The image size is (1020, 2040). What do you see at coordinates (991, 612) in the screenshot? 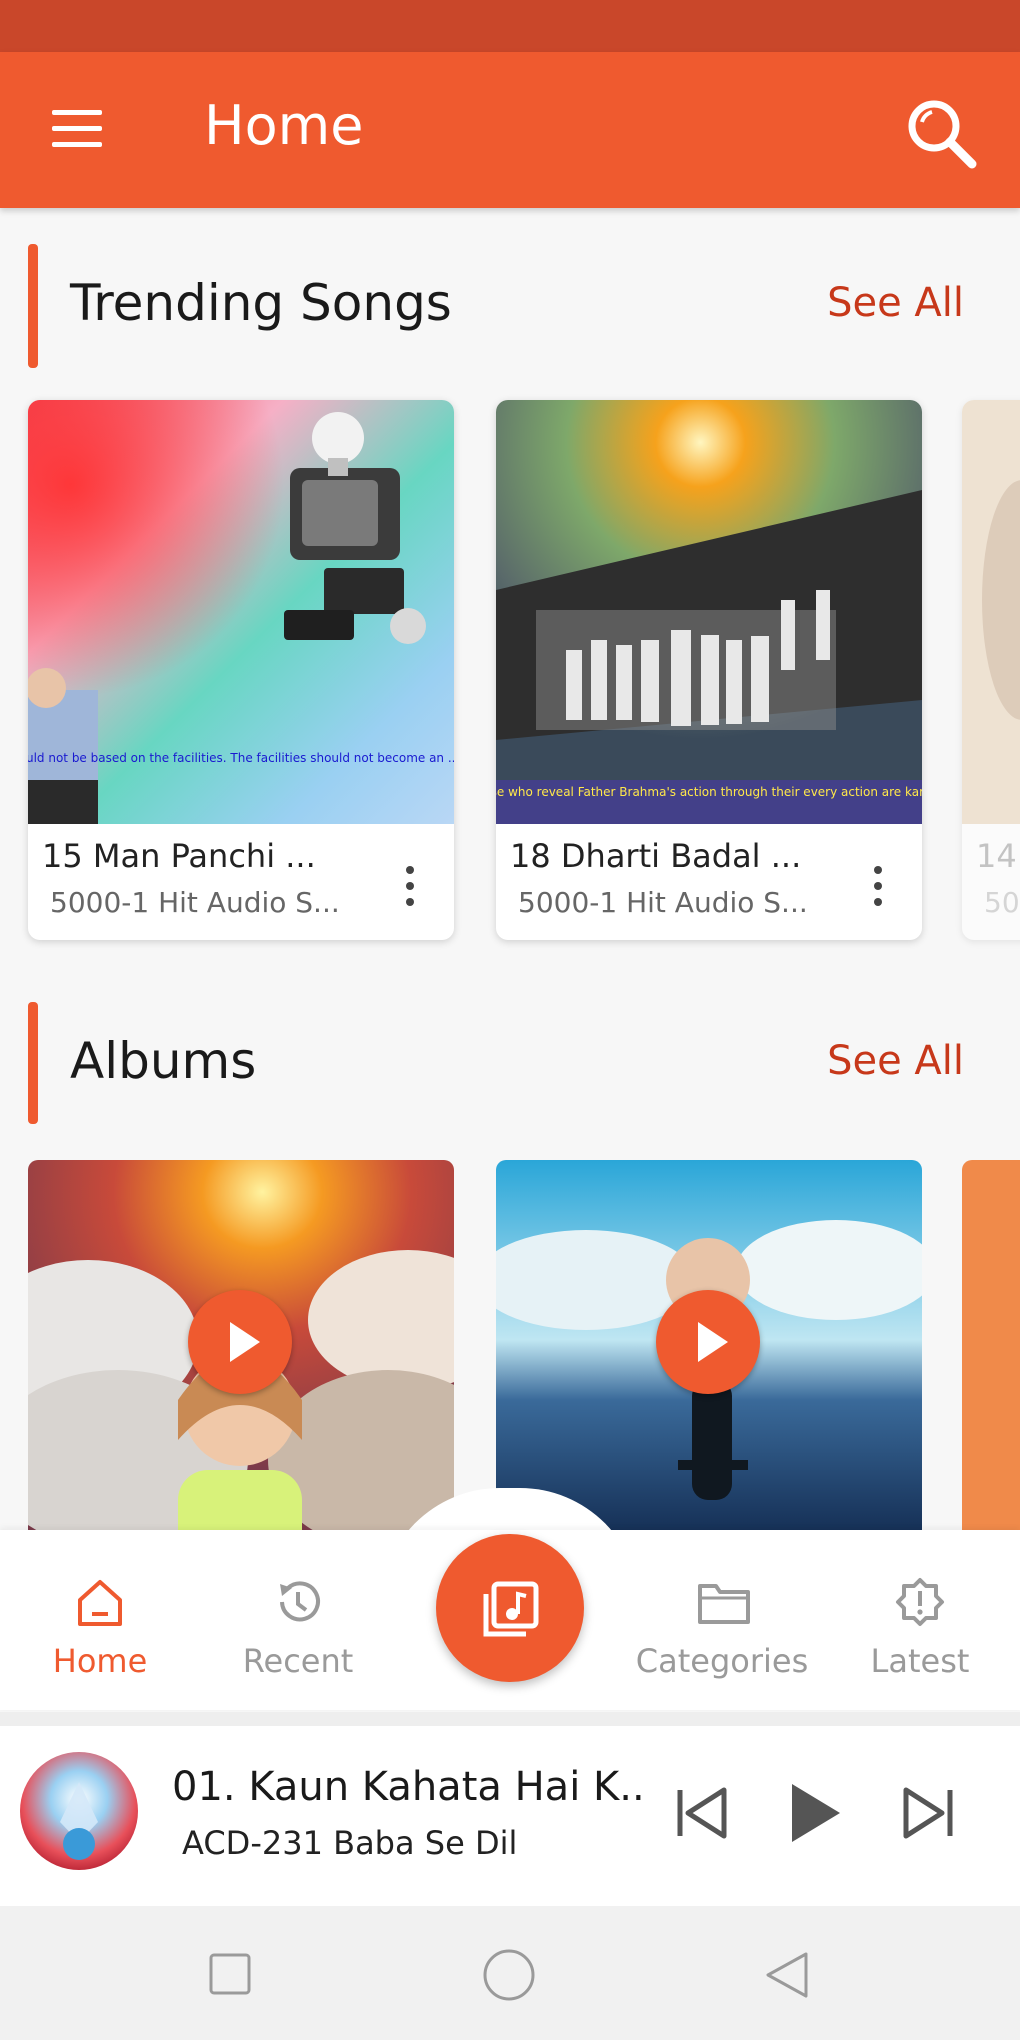
I see `song-artwork` at bounding box center [991, 612].